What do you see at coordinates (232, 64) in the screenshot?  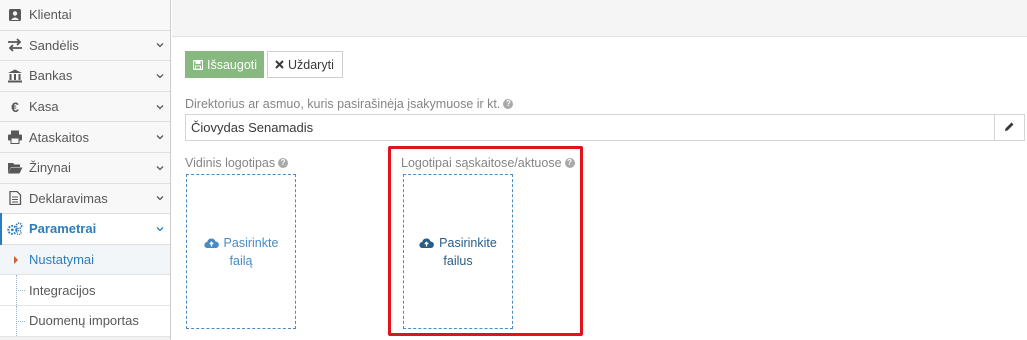 I see `save-button-label: Išsaugoti` at bounding box center [232, 64].